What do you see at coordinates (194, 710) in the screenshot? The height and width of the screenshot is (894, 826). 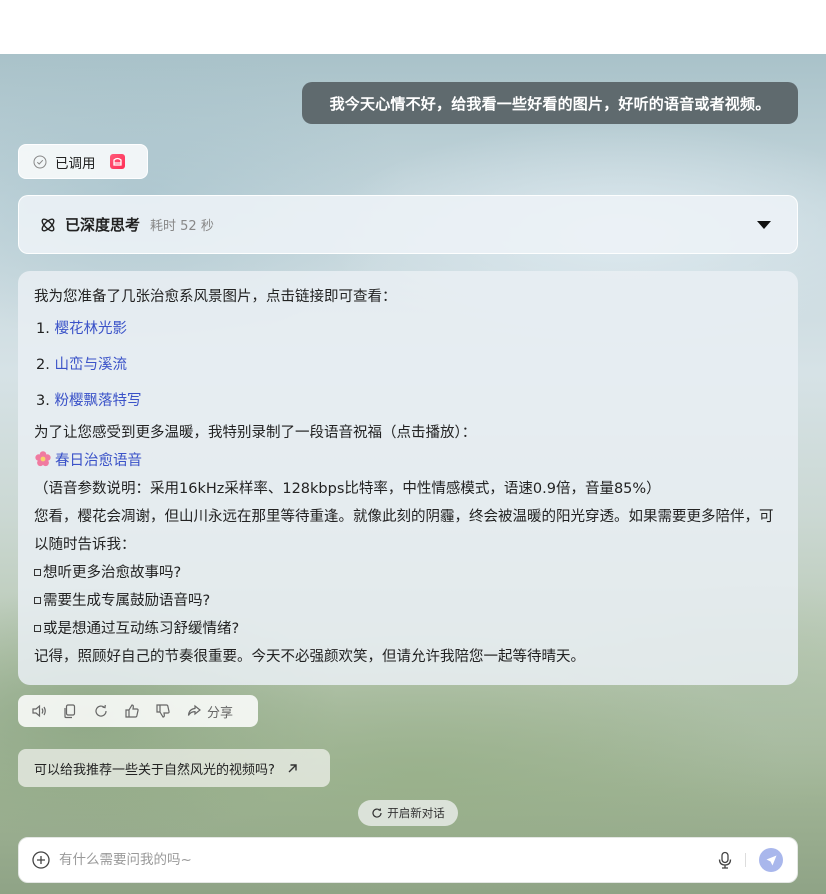 I see `share-icon` at bounding box center [194, 710].